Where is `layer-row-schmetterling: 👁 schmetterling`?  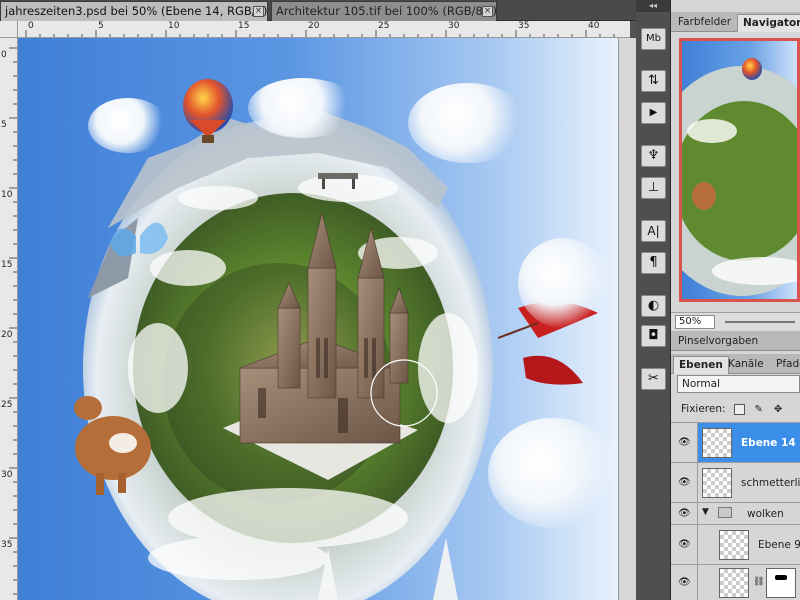 layer-row-schmetterling: 👁 schmetterling is located at coordinates (735, 482).